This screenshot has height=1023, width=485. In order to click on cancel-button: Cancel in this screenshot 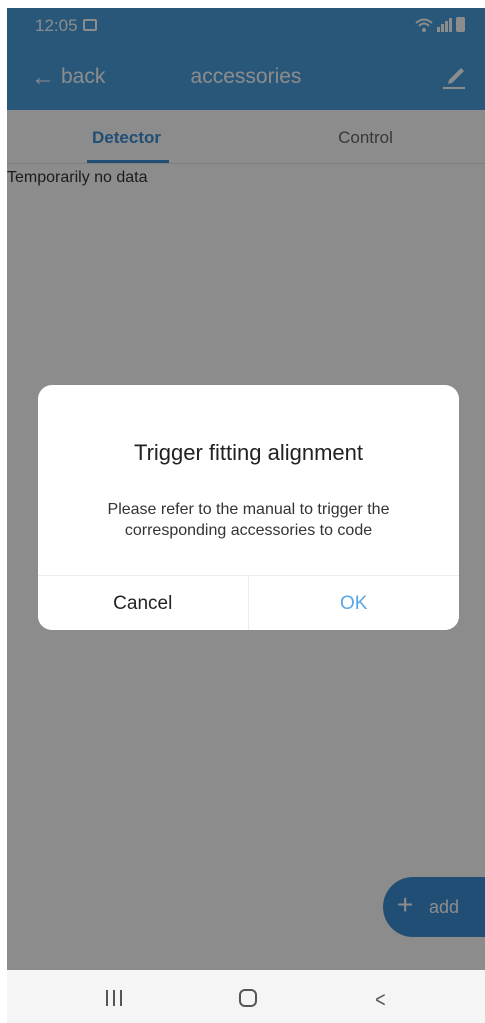, I will do `click(143, 603)`.